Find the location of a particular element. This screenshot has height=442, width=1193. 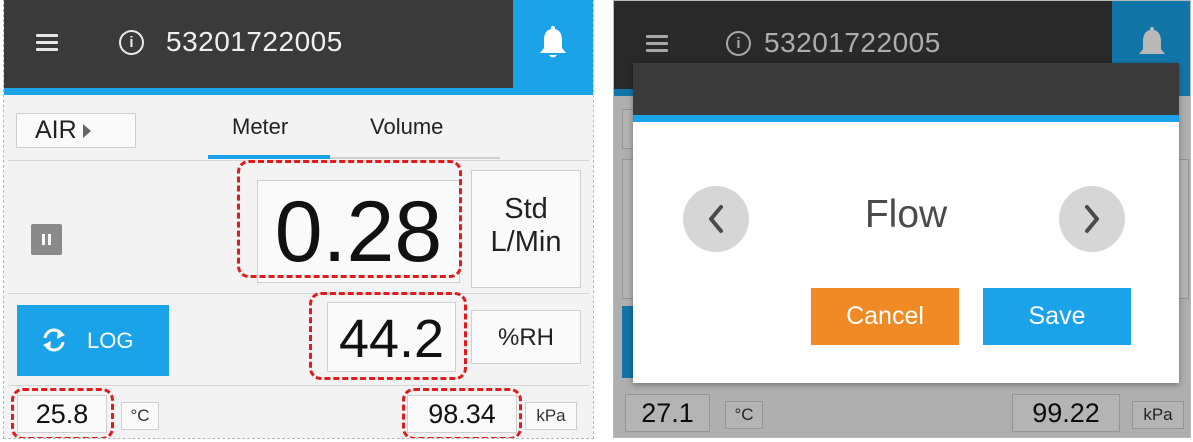

flow-unit: Std L/Min is located at coordinates (526, 229).